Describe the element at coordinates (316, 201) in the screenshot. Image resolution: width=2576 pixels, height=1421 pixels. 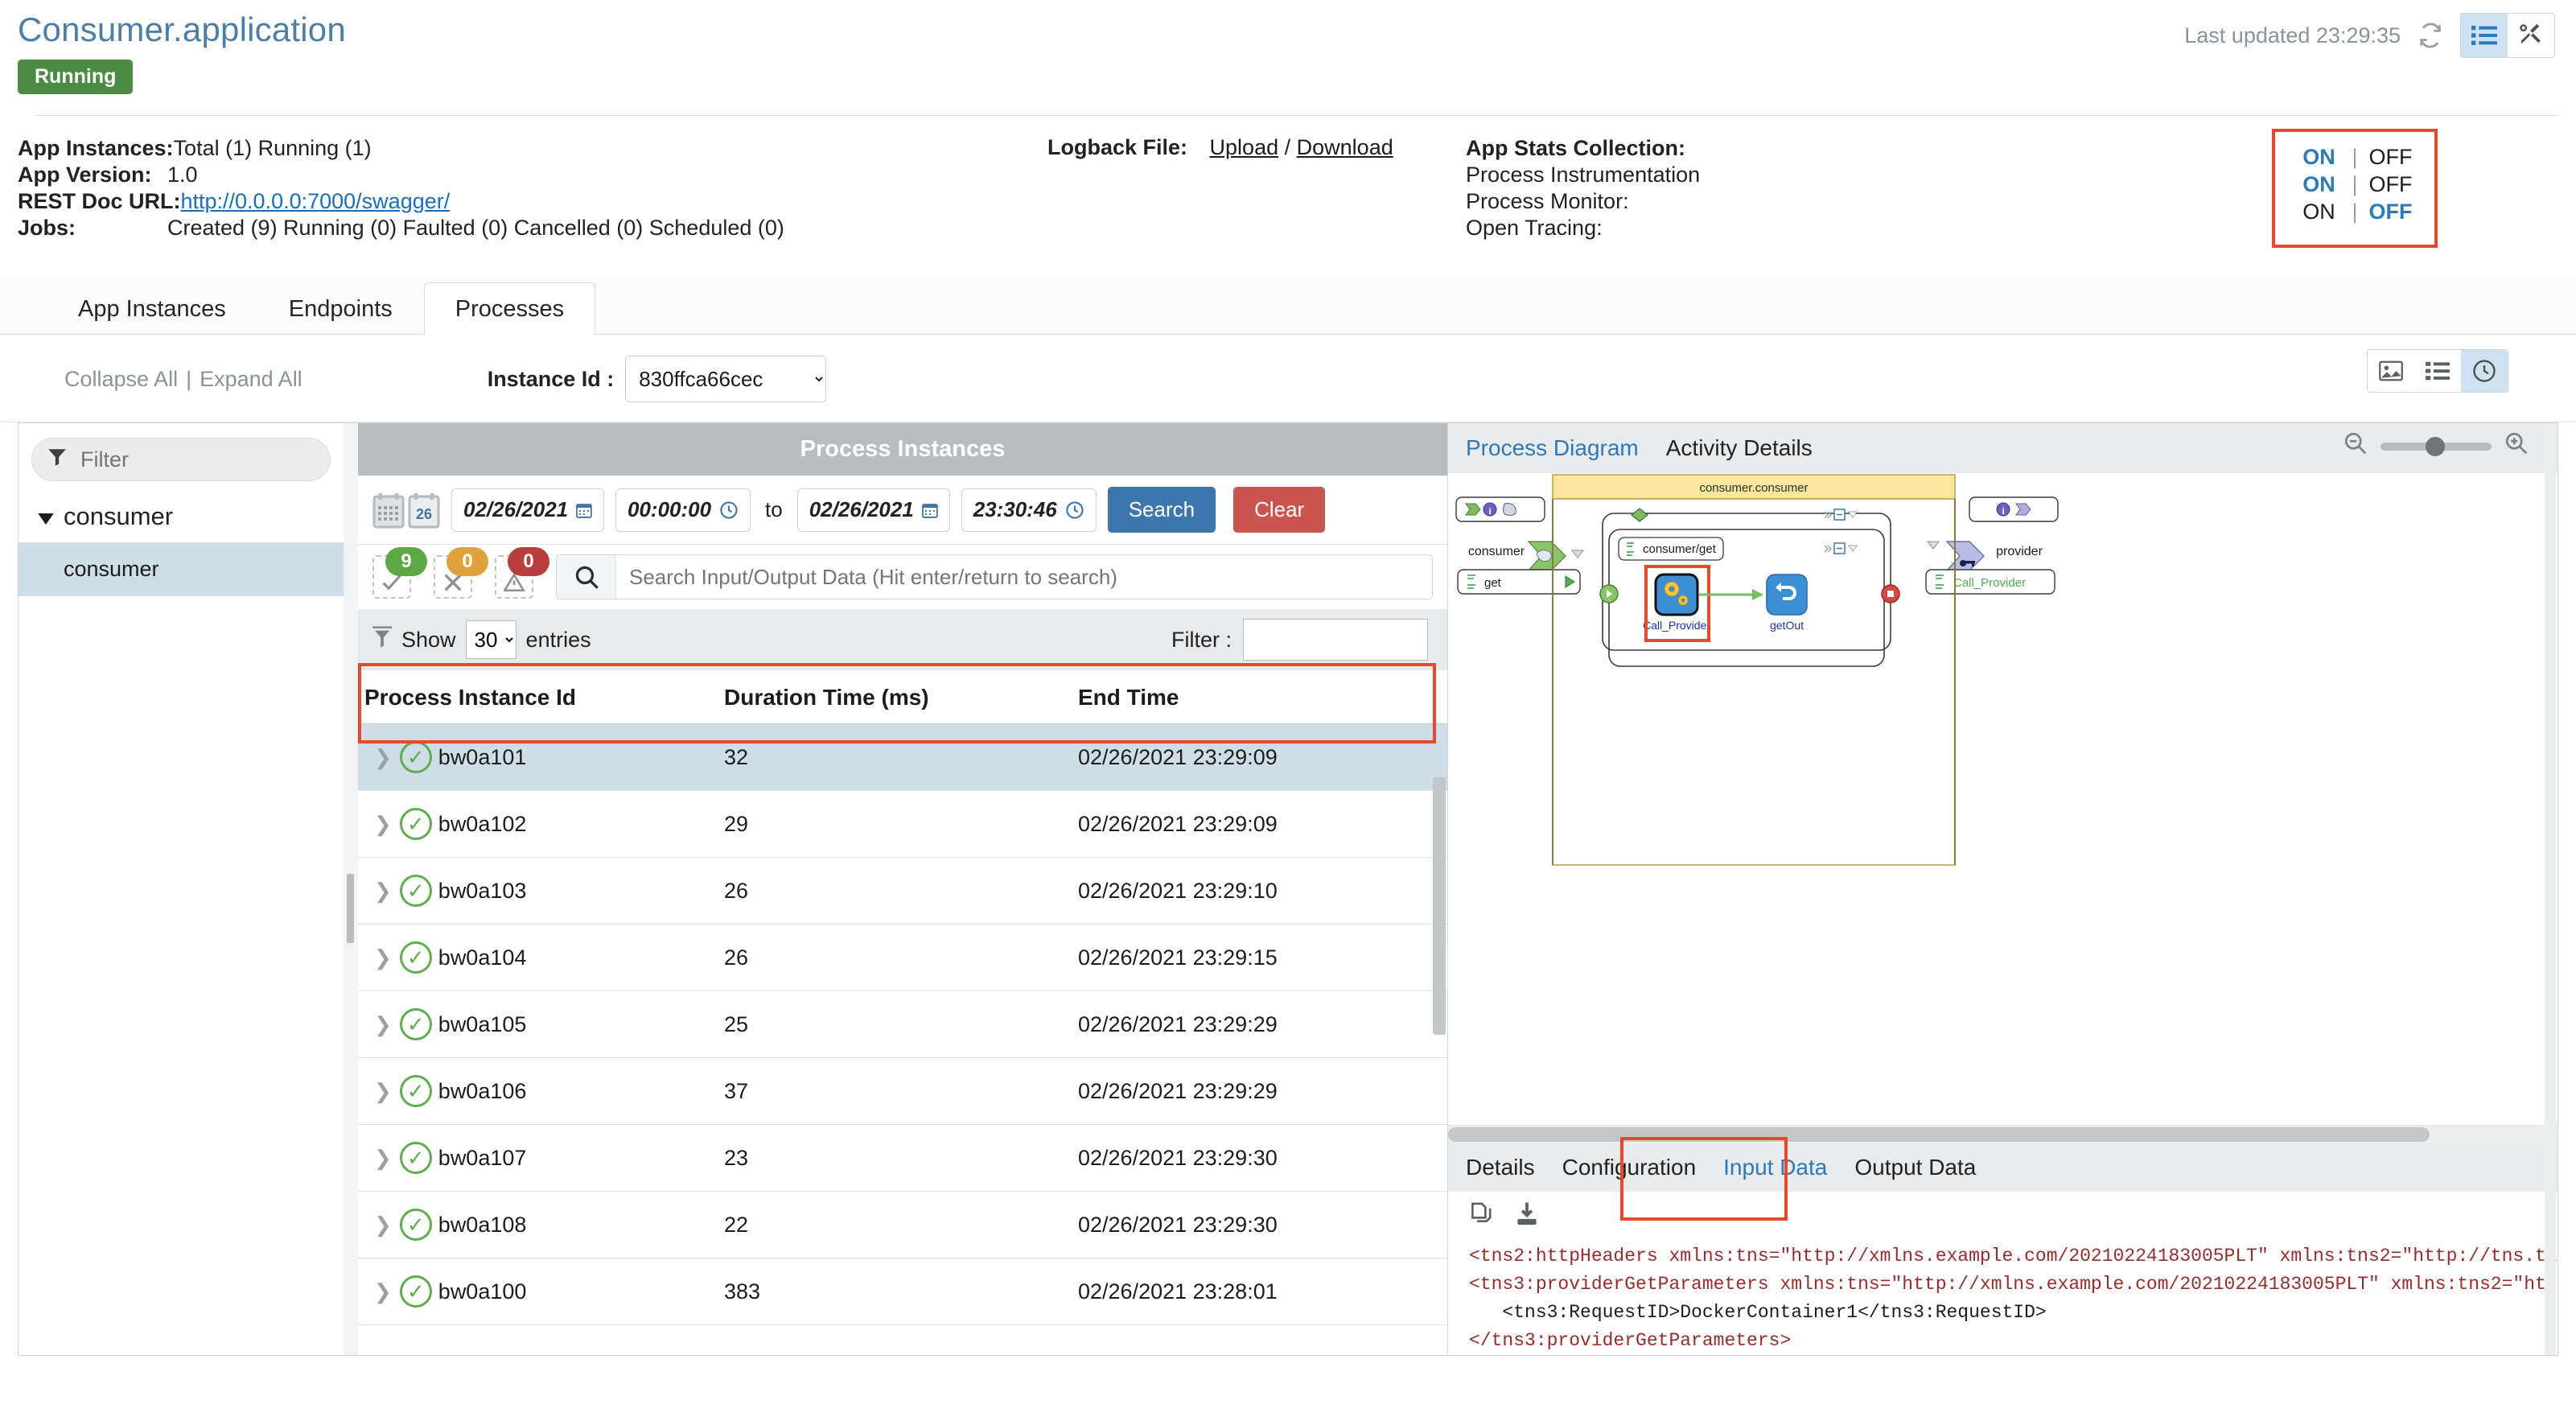
I see `rest-doc-url-link: http://0.0.0.0:7000/swagger/` at that location.